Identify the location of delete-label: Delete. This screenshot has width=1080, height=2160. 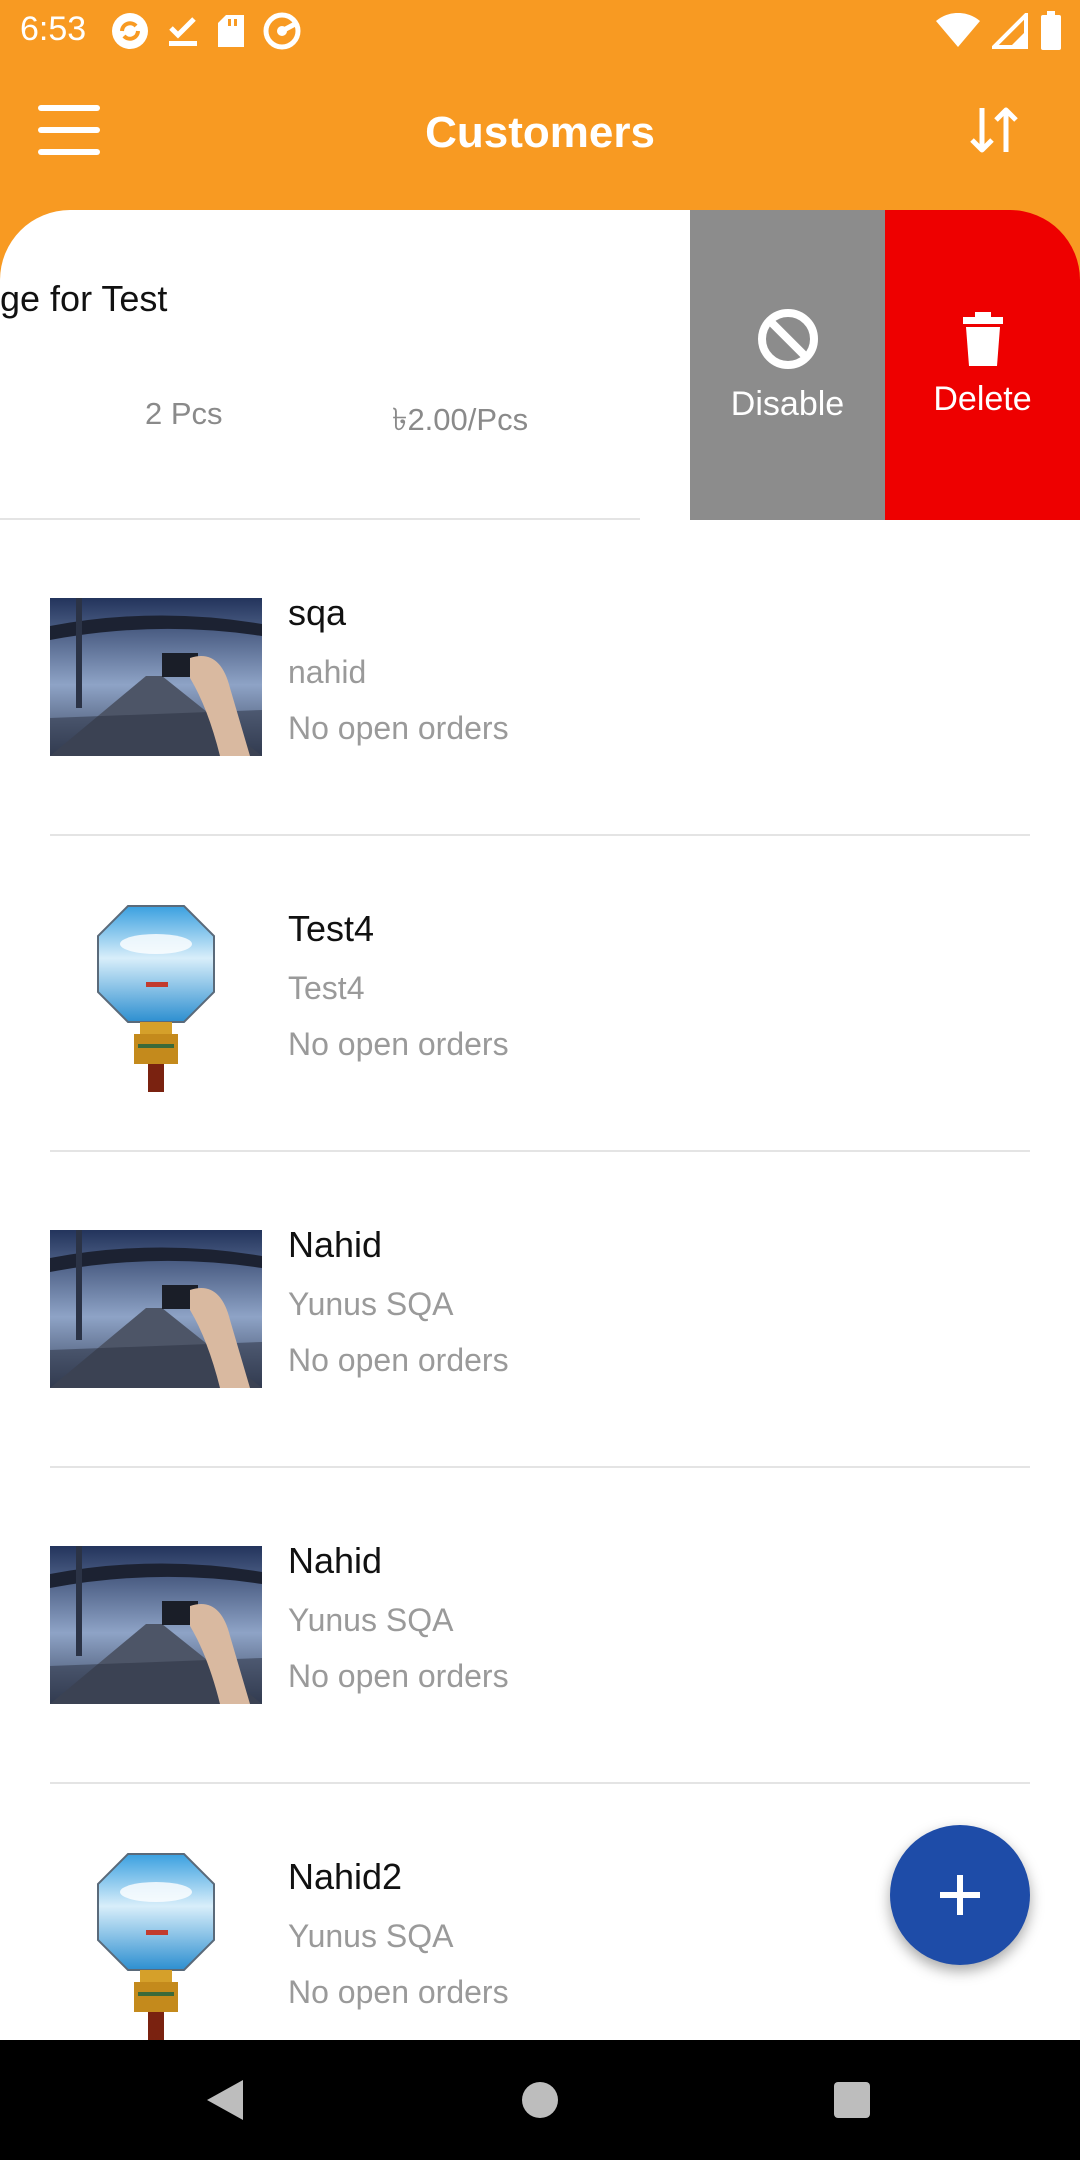
(982, 398).